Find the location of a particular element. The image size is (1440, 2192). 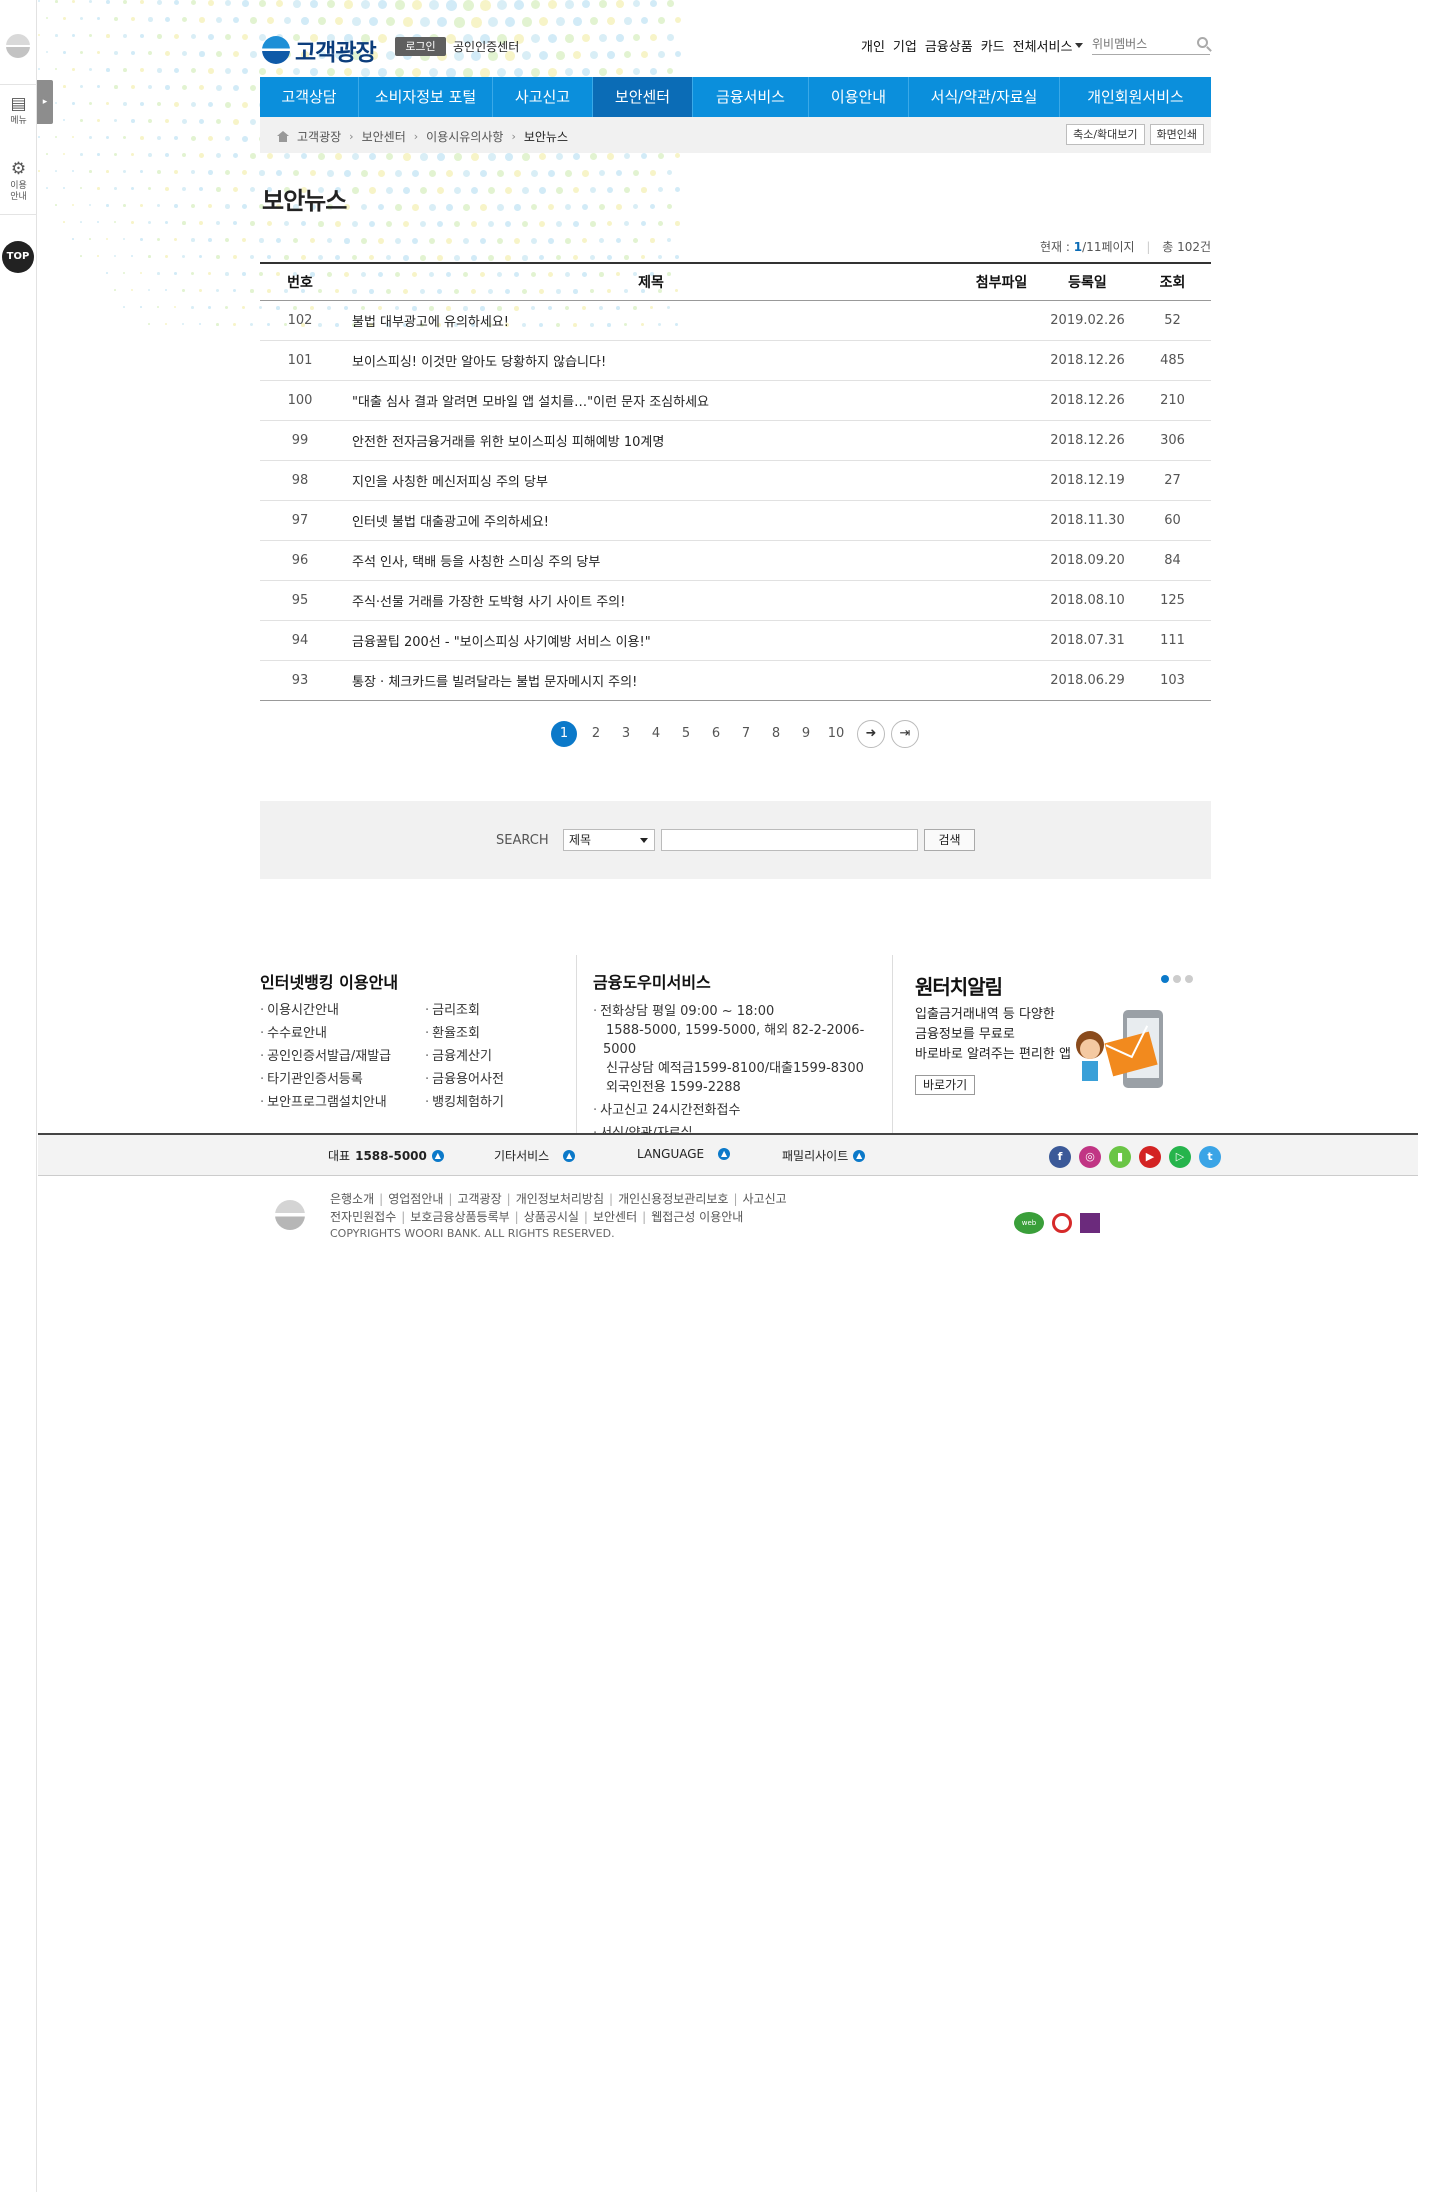

onetouch-go-button: 바로가기 is located at coordinates (945, 1085).